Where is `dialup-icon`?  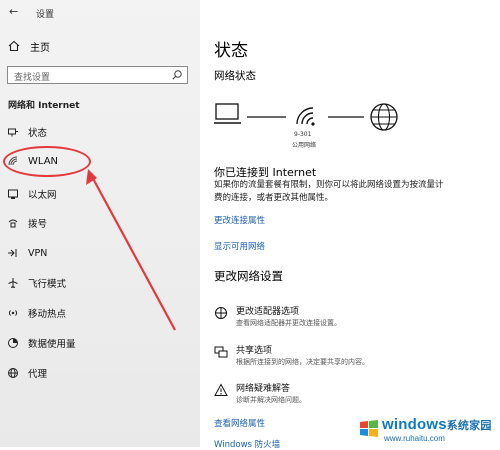 dialup-icon is located at coordinates (12, 223).